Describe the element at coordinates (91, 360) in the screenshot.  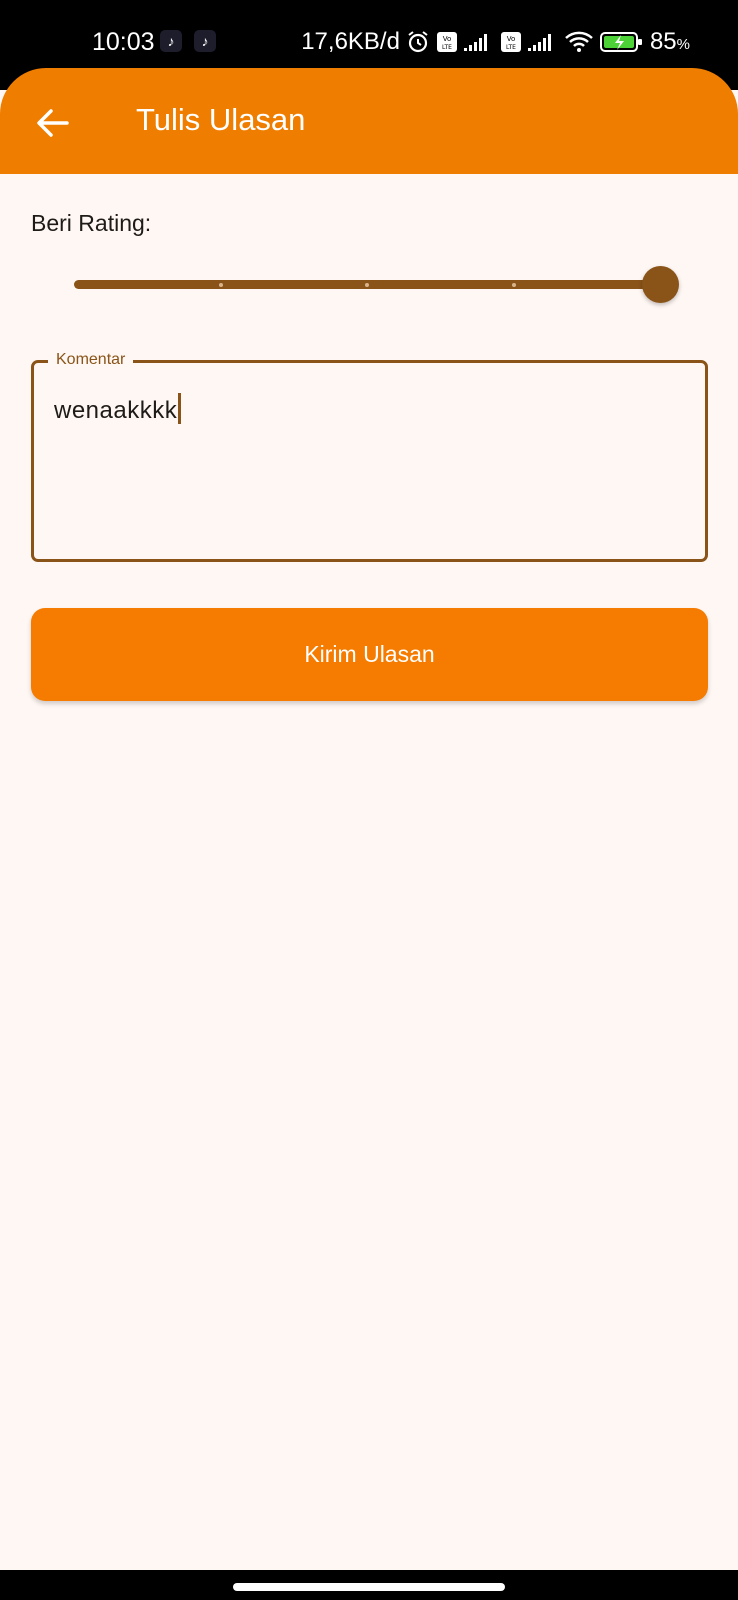
I see `comment-label: Komentar` at that location.